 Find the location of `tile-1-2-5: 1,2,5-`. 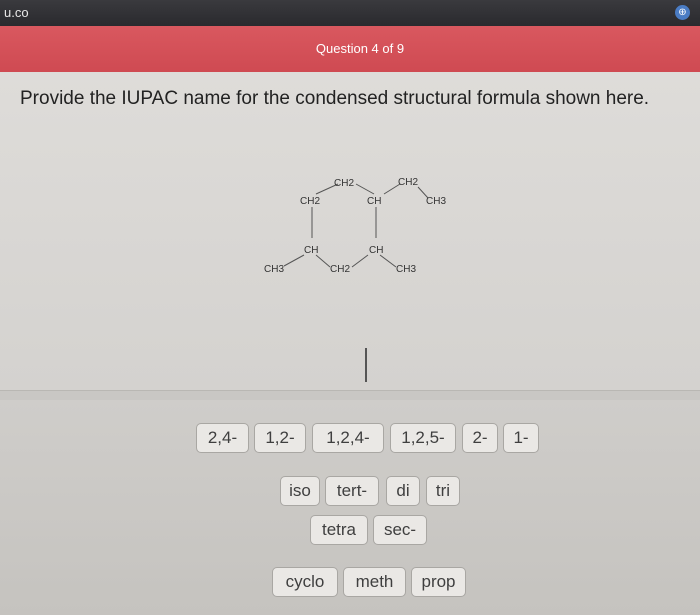

tile-1-2-5: 1,2,5- is located at coordinates (423, 438).